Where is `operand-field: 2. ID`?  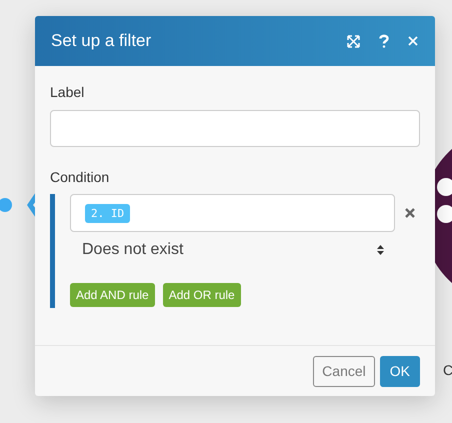
operand-field: 2. ID is located at coordinates (232, 213).